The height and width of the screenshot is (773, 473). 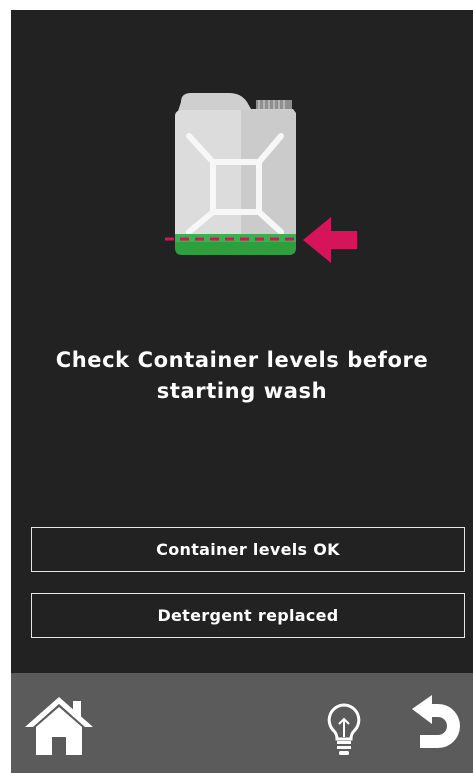 What do you see at coordinates (437, 724) in the screenshot?
I see `back-arrow-icon` at bounding box center [437, 724].